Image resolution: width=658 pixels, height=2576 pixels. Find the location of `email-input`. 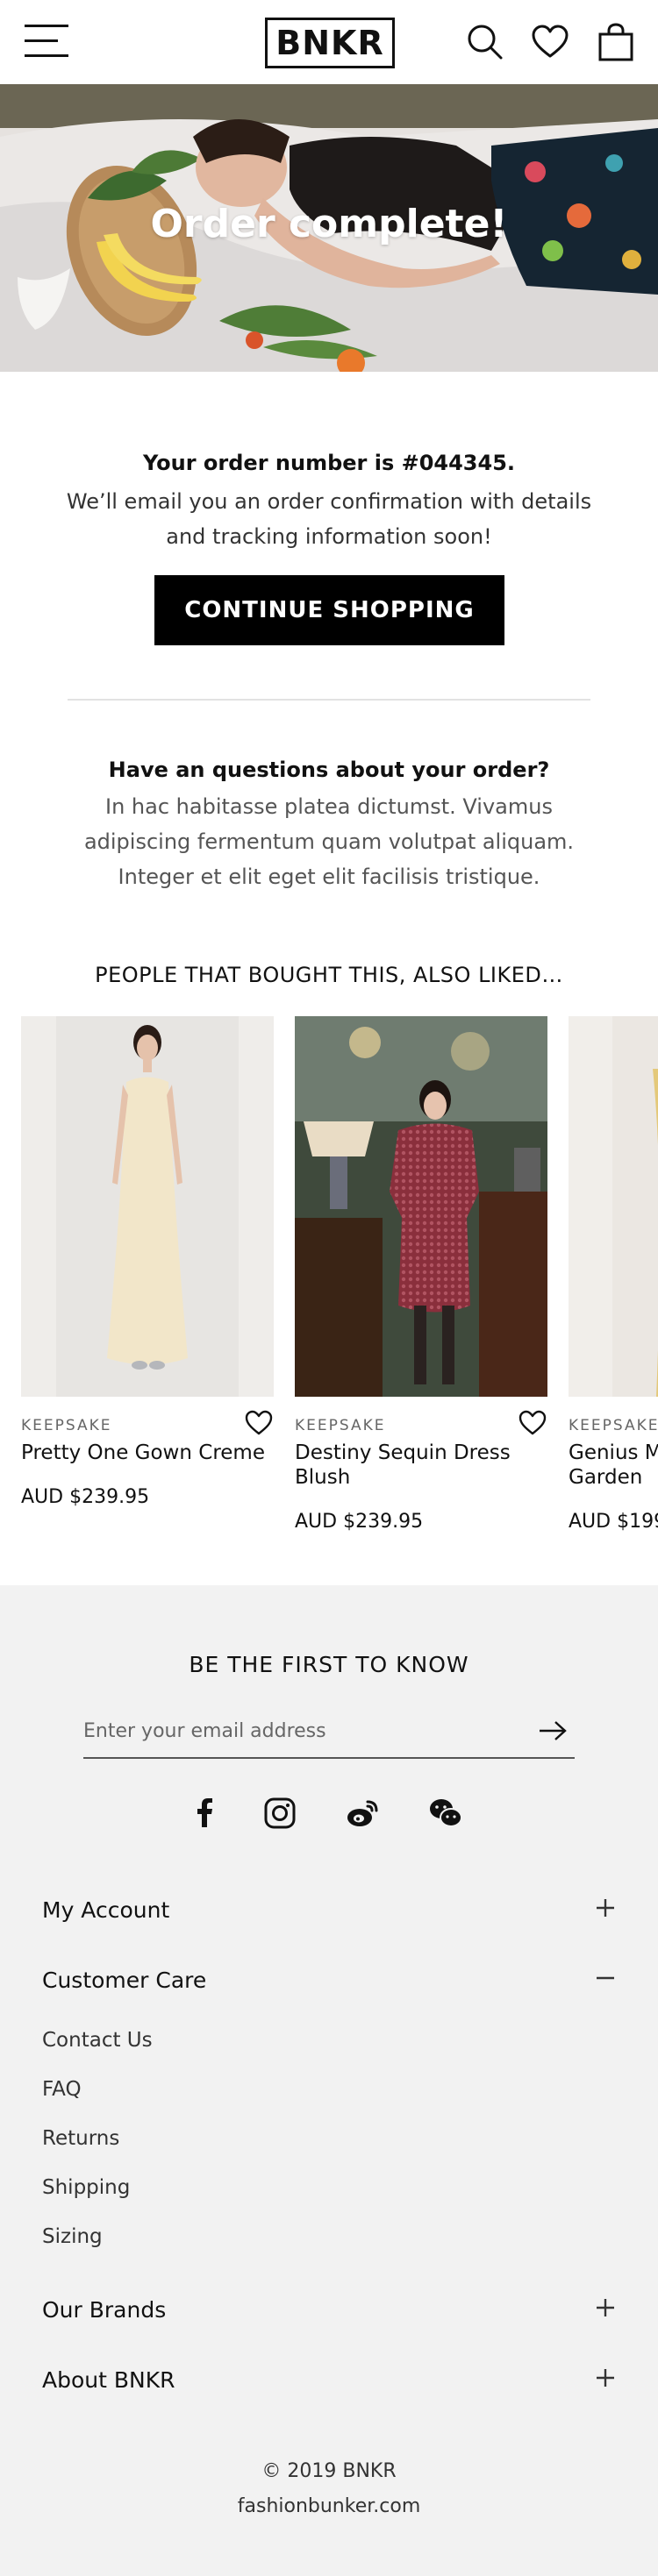

email-input is located at coordinates (302, 1730).